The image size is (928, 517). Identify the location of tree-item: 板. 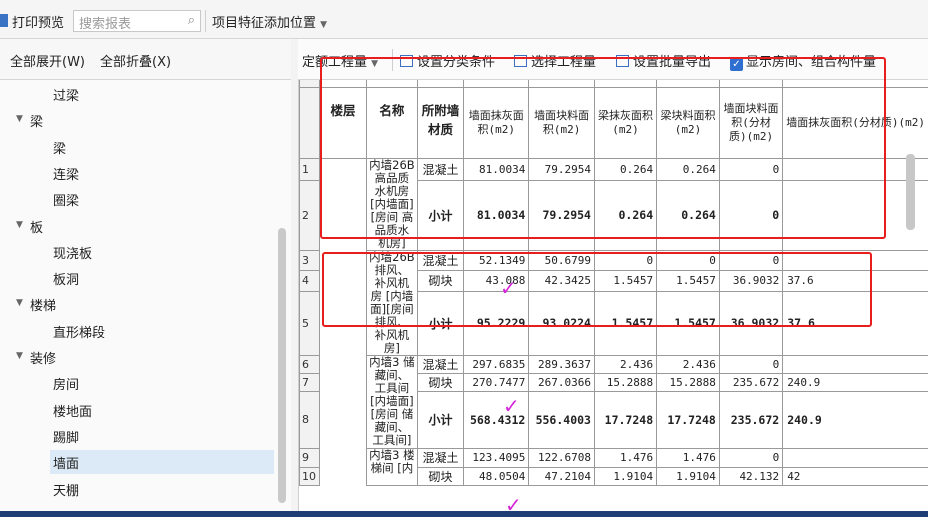
(36, 226).